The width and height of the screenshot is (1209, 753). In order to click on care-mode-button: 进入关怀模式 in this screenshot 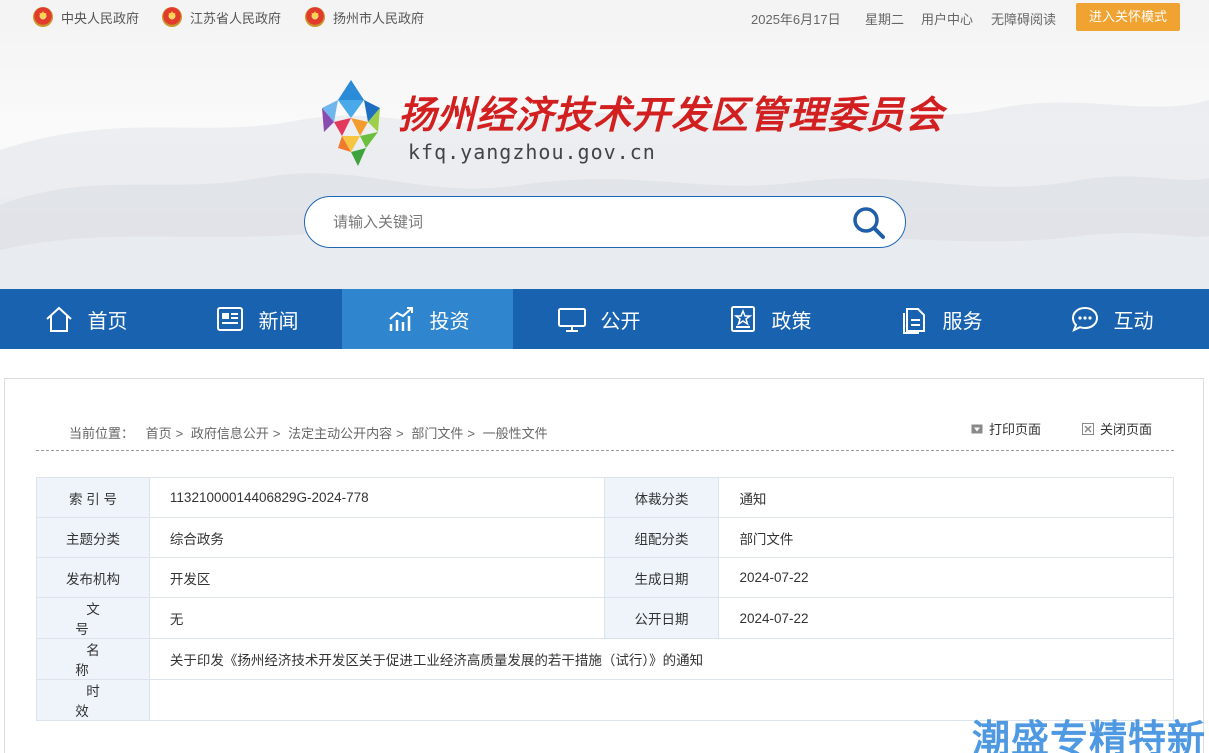, I will do `click(1128, 17)`.